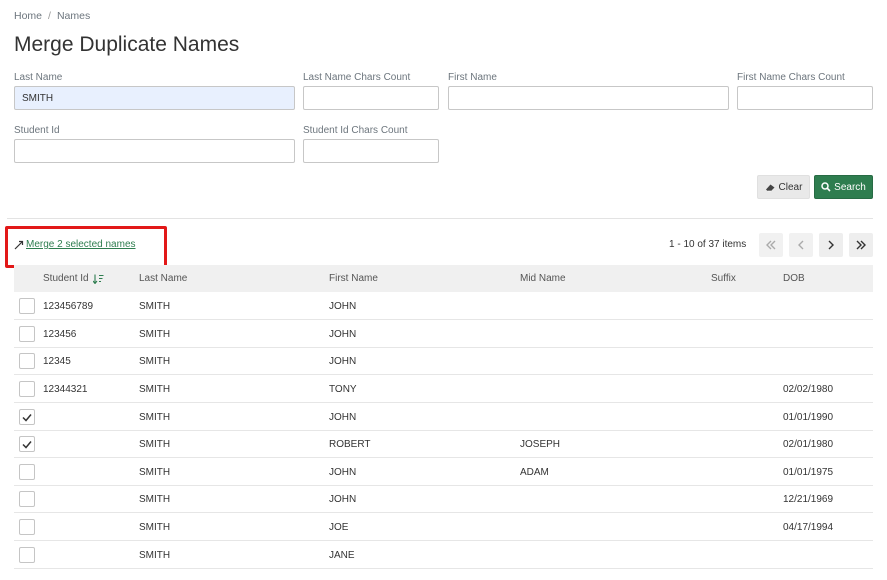  I want to click on cell-dob: 01/01/1990, so click(808, 417).